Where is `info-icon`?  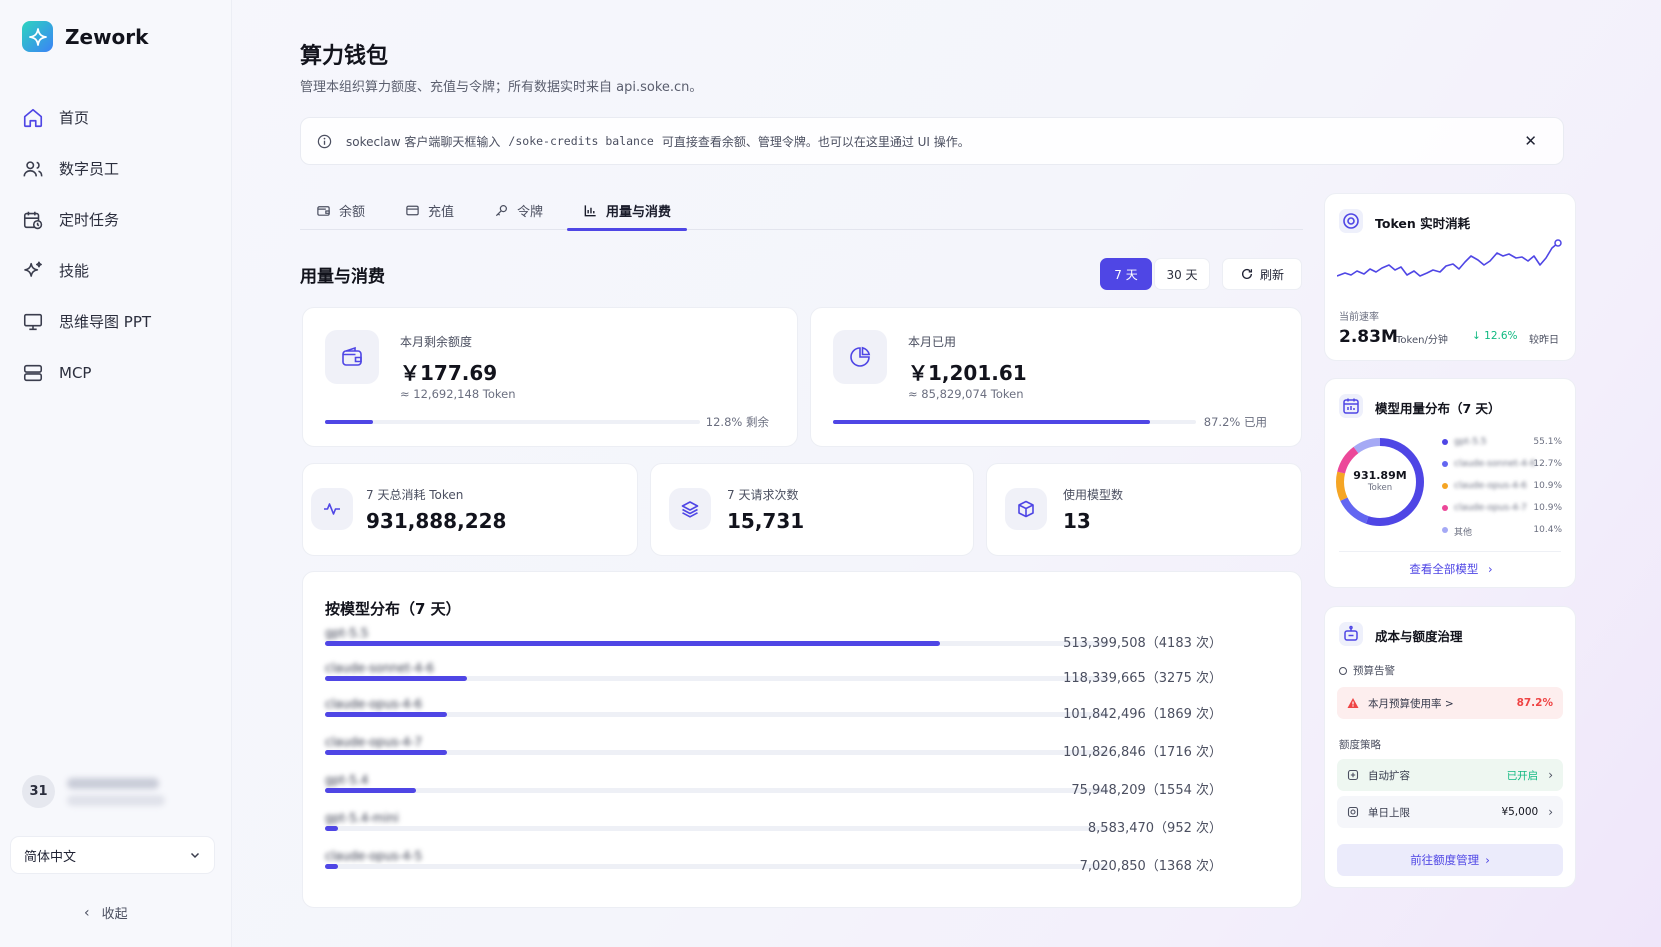
info-icon is located at coordinates (324, 141).